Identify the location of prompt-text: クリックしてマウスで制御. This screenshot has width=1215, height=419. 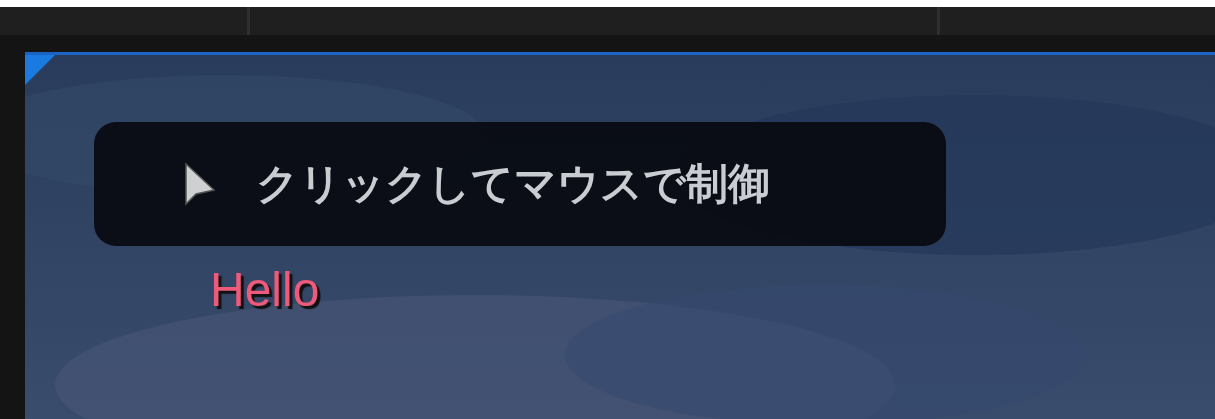
(513, 184).